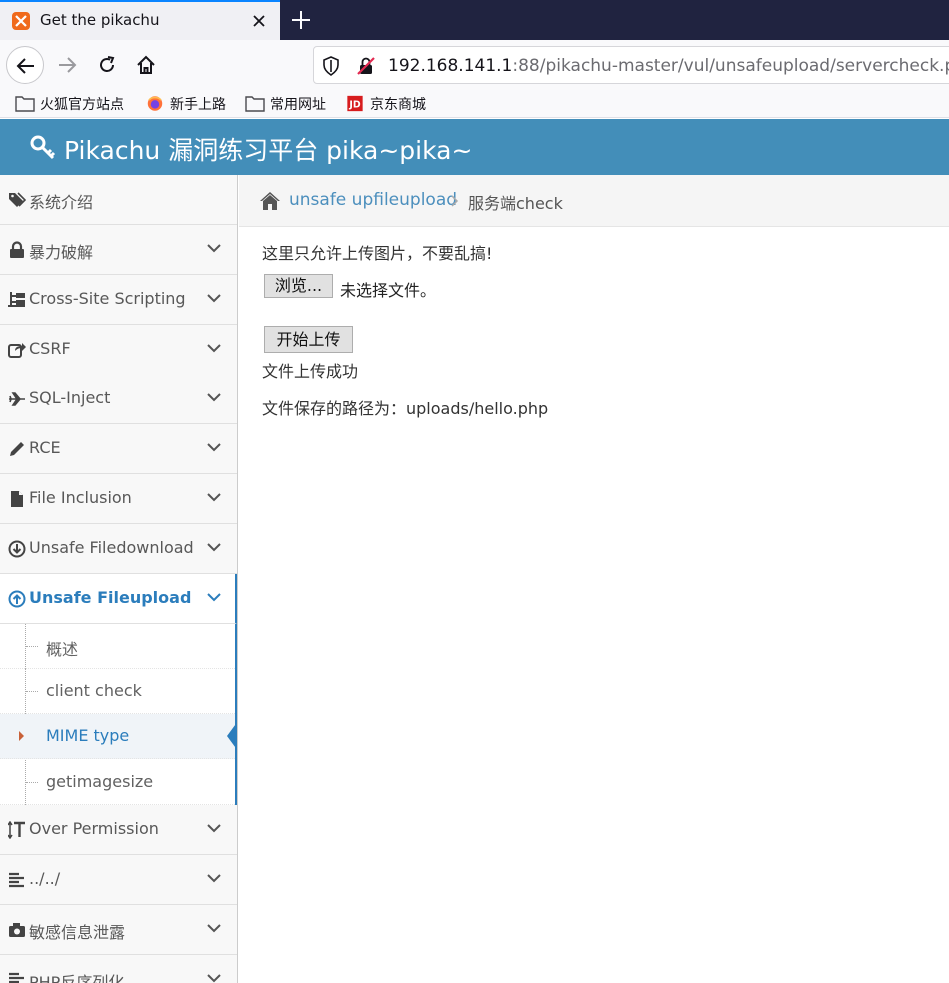 The image size is (949, 983). I want to click on back-button, so click(25, 65).